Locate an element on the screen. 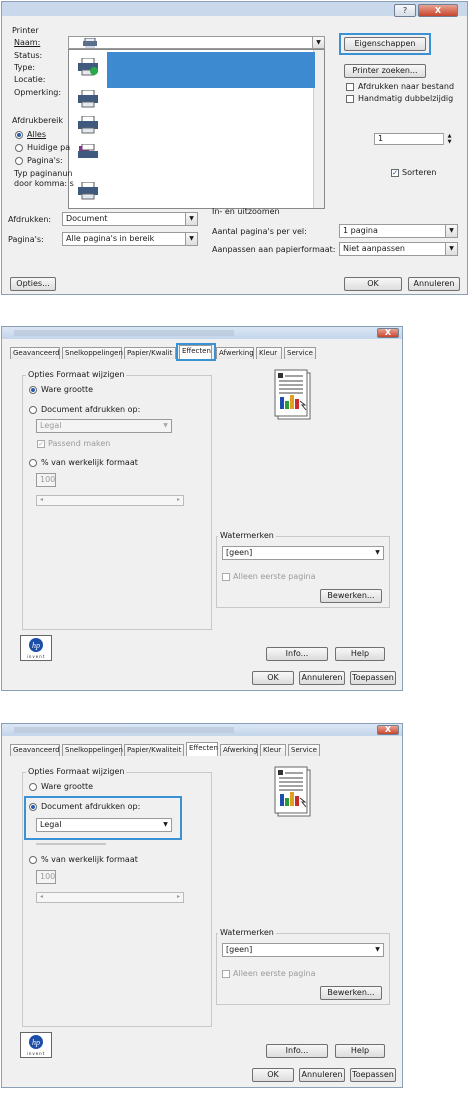  collate-checkbox: ✓ is located at coordinates (395, 173).